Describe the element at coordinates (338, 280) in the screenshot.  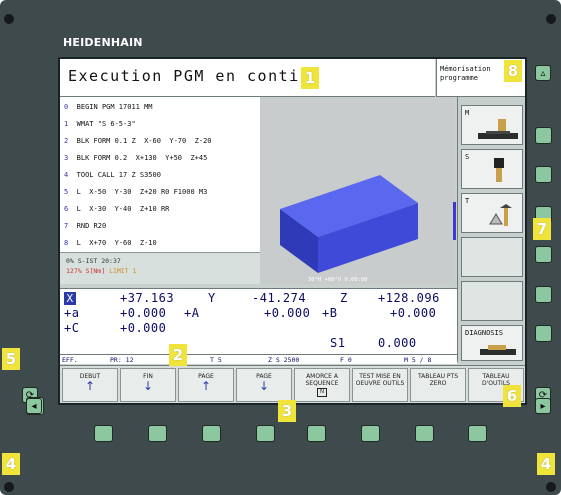
I see `view-angle-readout: 30°H +60°V 0:00:00` at that location.